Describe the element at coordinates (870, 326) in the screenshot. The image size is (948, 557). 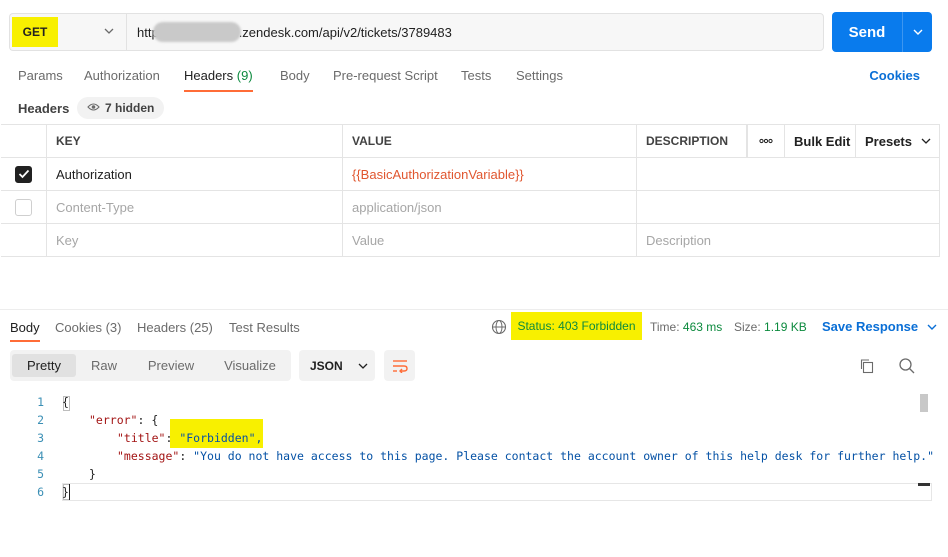
I see `save-response-label: Save Response` at that location.